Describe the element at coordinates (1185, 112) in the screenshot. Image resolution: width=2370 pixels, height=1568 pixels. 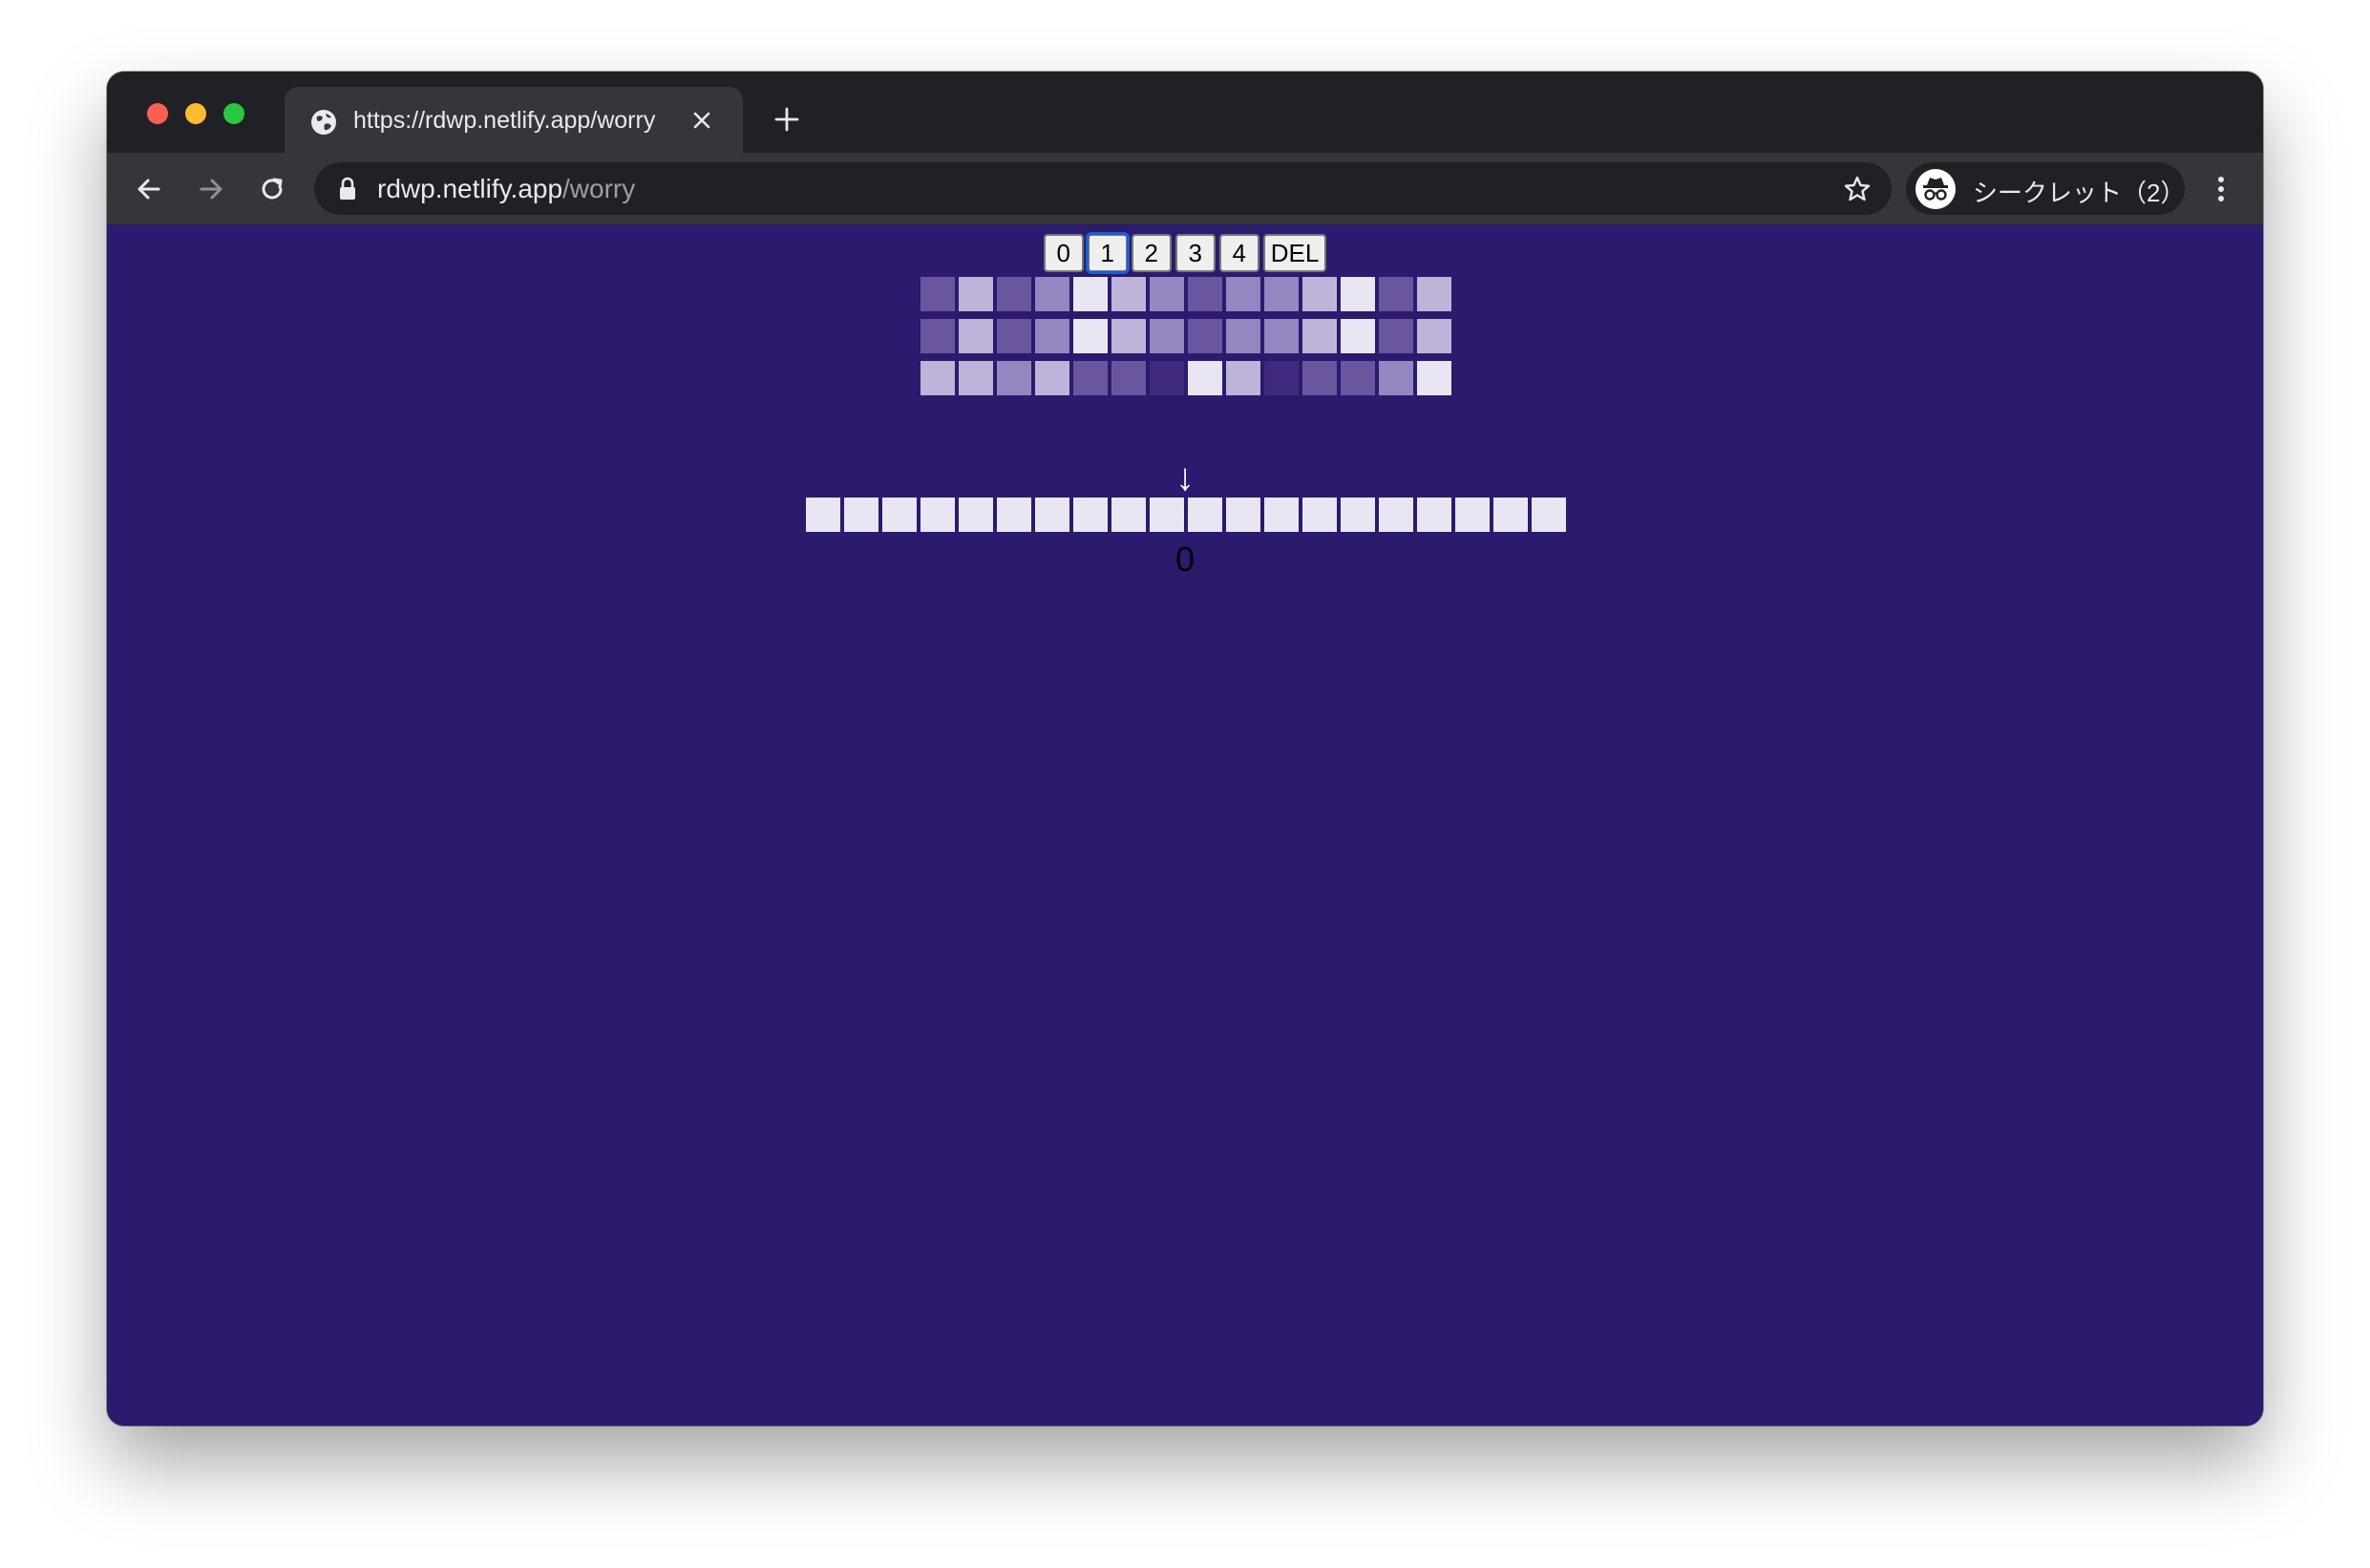
I see `title-bar: https://rdwp.netlify.app/worry` at that location.